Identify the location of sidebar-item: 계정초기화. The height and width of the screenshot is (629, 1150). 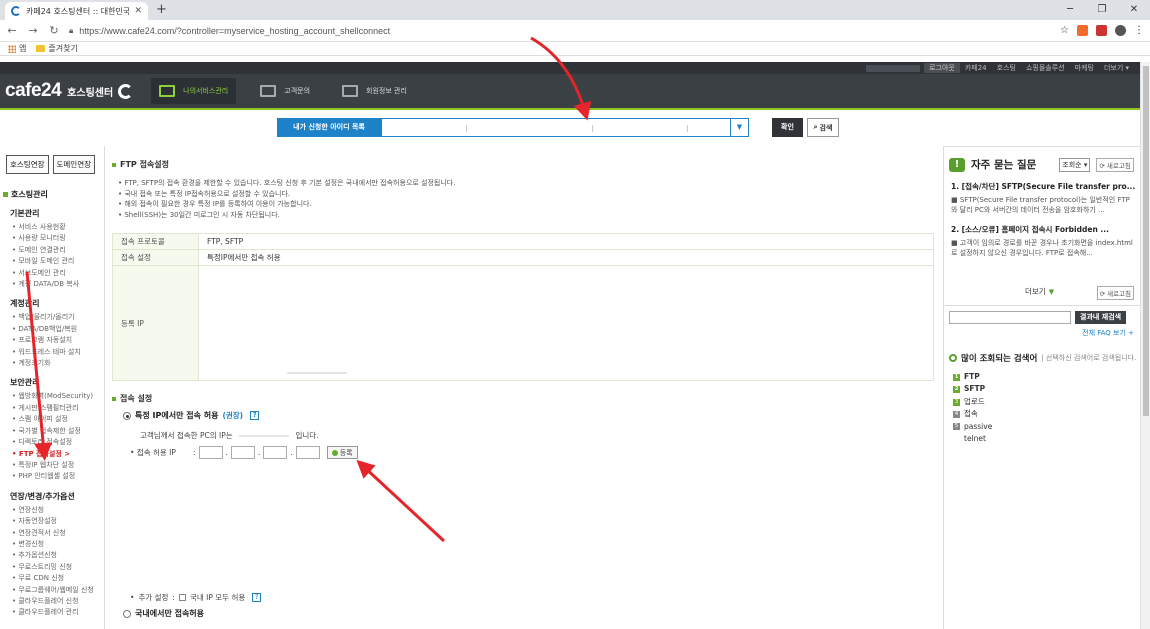
(58, 363).